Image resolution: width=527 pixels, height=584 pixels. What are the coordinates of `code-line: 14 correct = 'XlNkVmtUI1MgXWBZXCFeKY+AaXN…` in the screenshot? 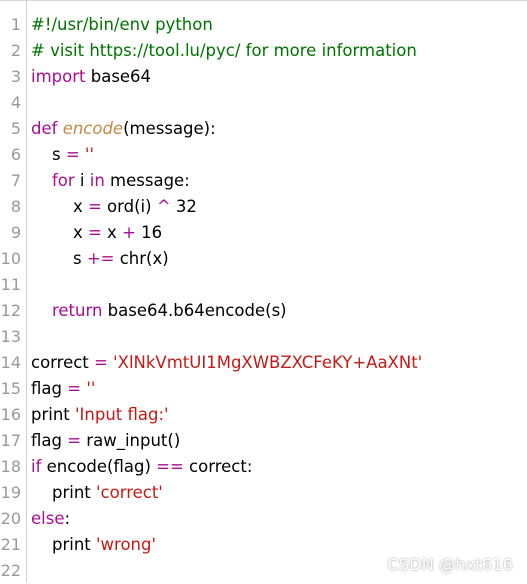 It's located at (263, 363).